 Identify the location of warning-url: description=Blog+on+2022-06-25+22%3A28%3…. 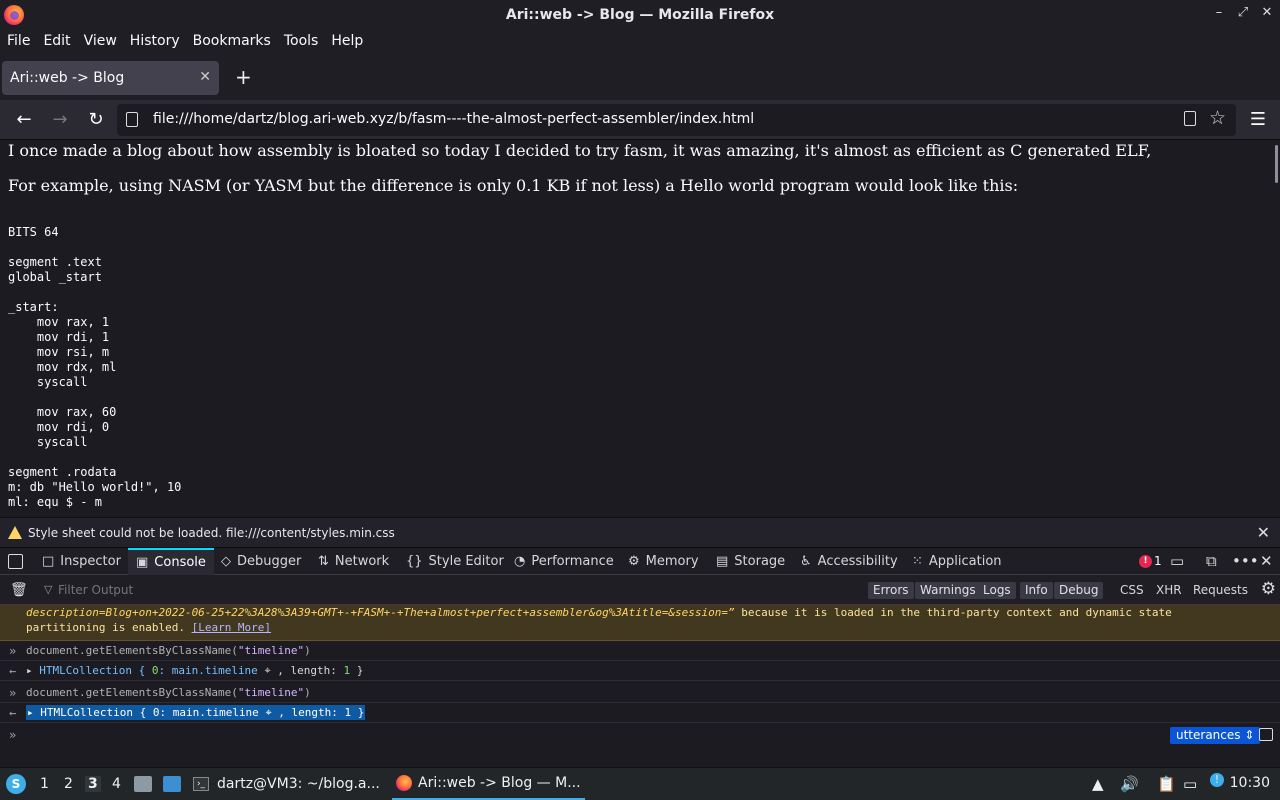
(380, 612).